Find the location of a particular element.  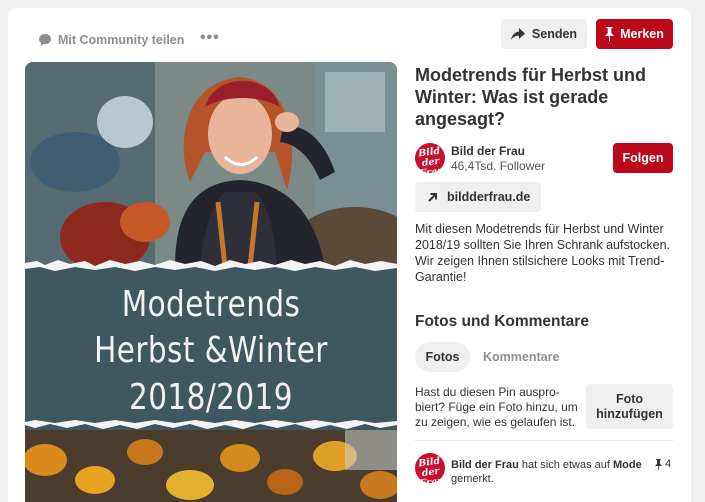

tab-photos: Fotos is located at coordinates (442, 357).